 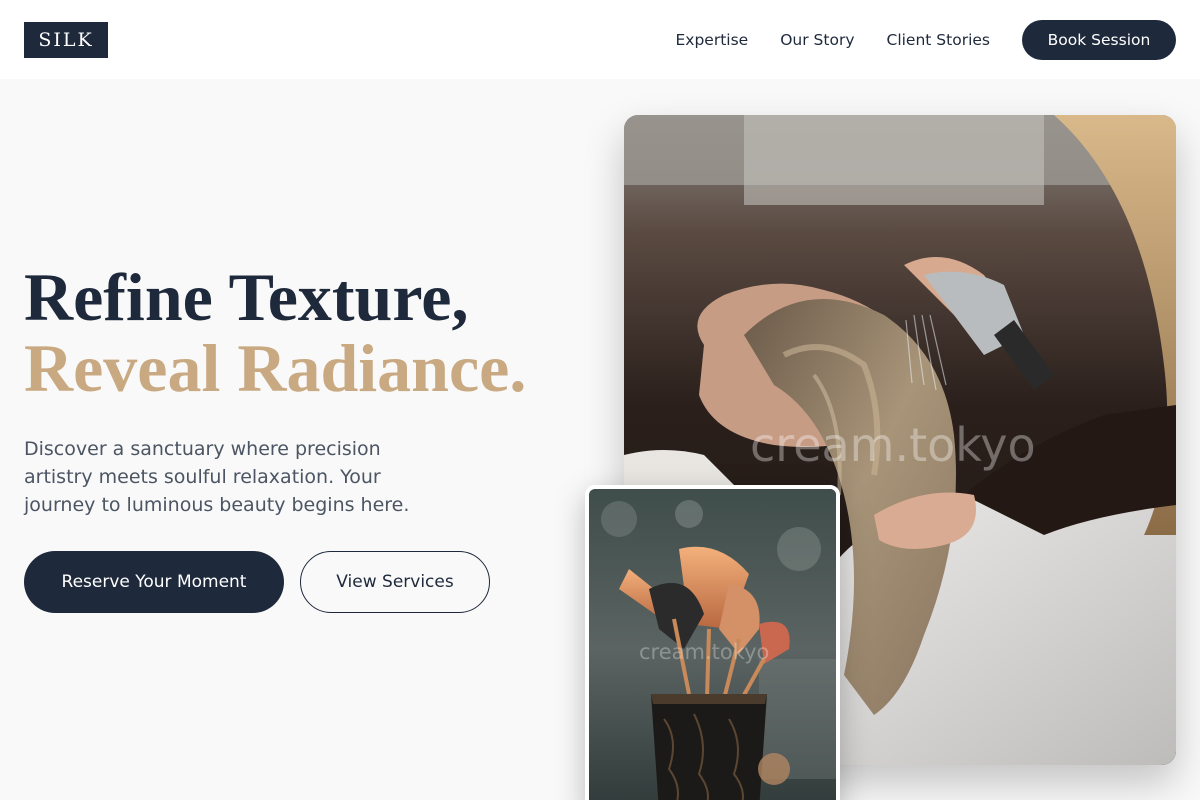 I want to click on brand-logo: SILK, so click(x=66, y=40).